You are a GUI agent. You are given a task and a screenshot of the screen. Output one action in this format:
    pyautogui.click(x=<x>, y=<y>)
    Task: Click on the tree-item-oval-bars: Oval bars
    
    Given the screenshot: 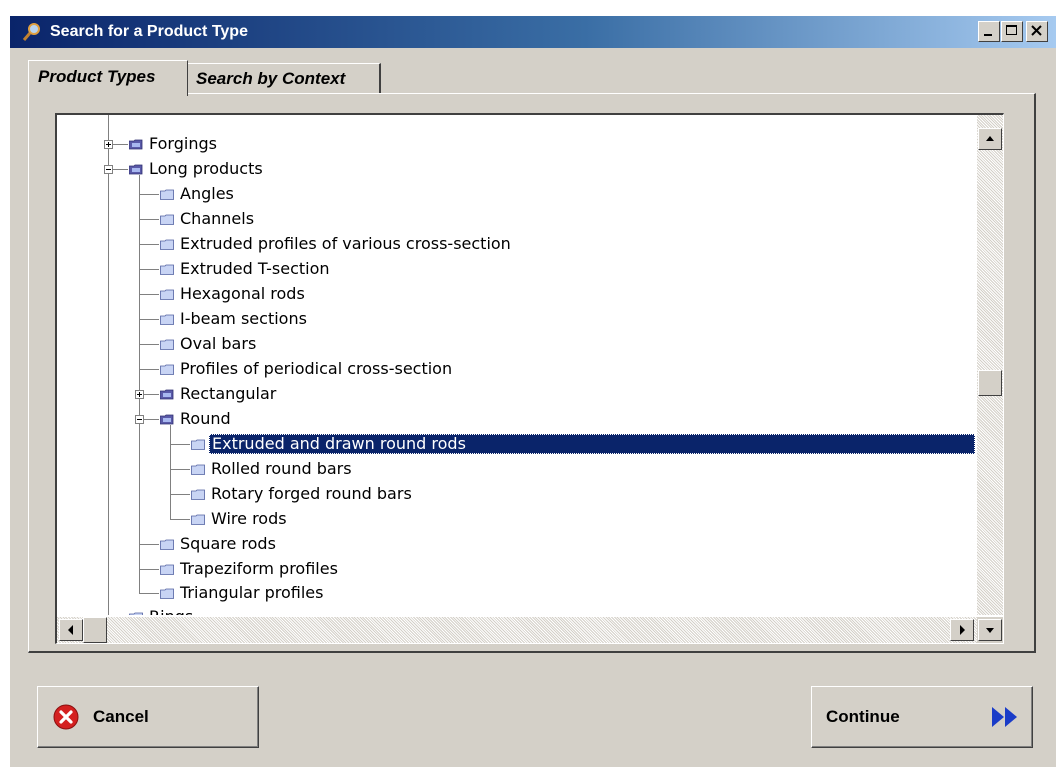 What is the action you would take?
    pyautogui.click(x=218, y=344)
    